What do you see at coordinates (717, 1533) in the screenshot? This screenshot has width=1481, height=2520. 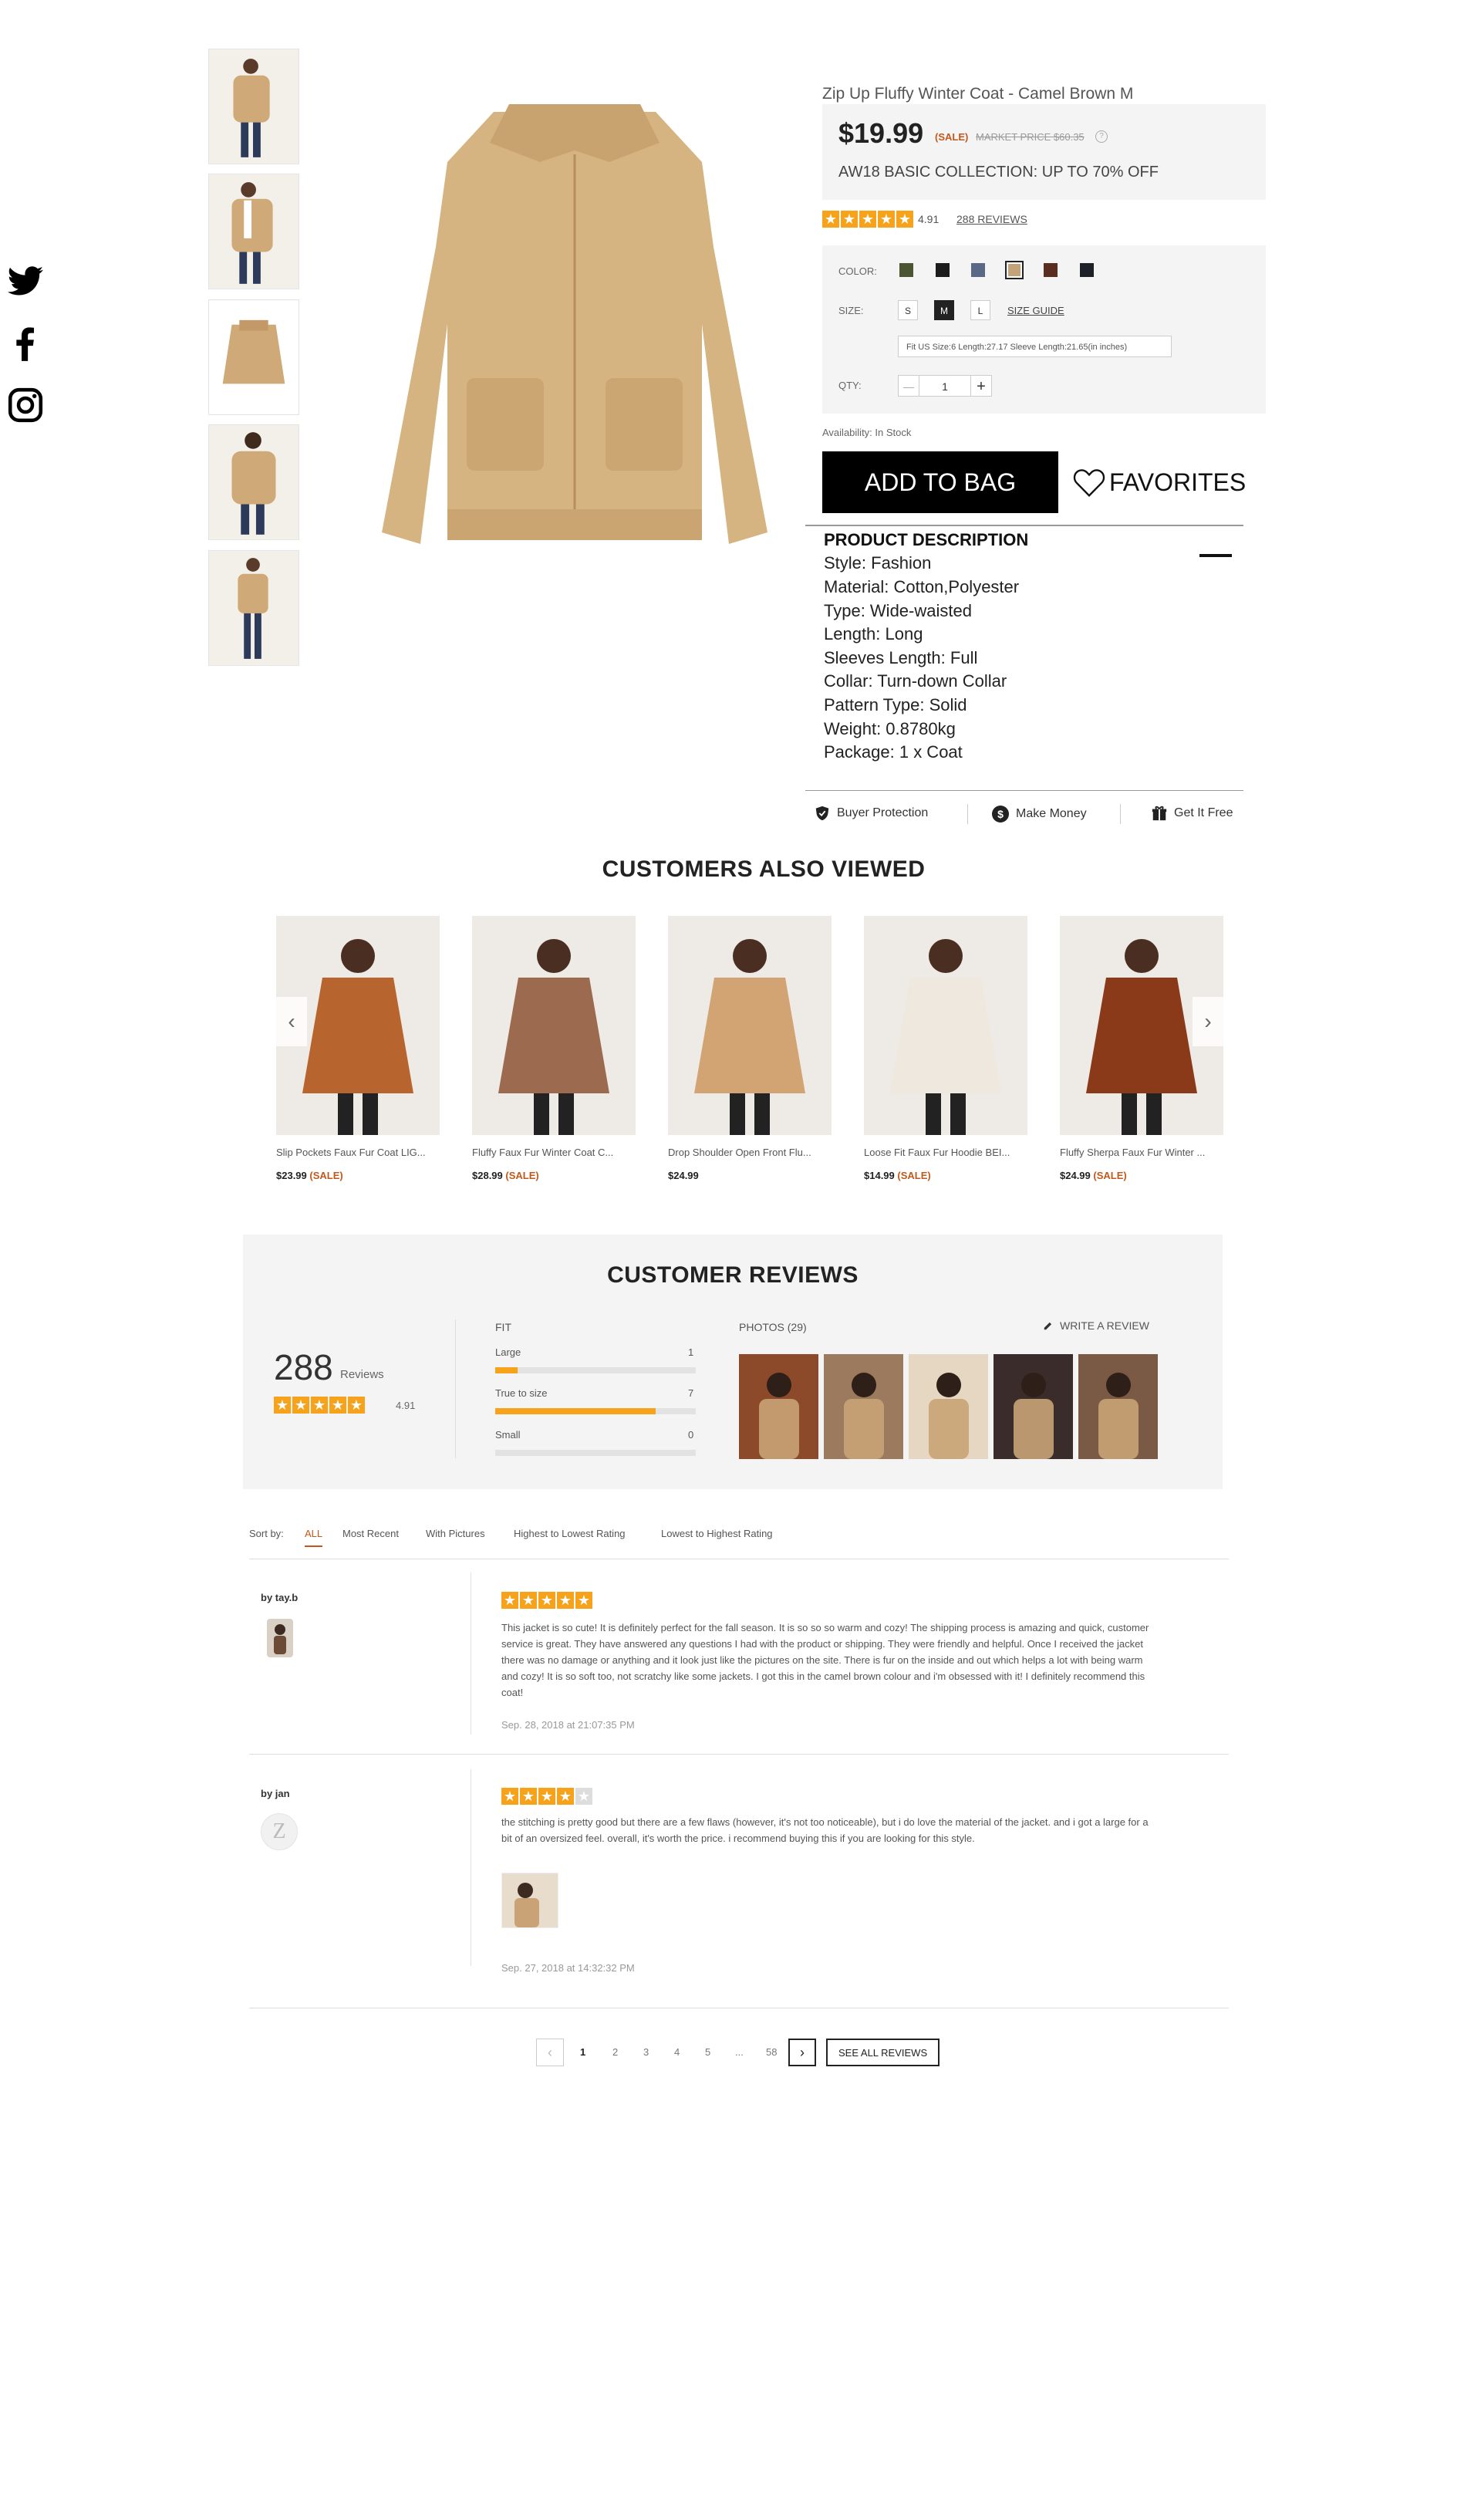 I see `sort-lowest-to-highest: Lowest to Highest Rating` at bounding box center [717, 1533].